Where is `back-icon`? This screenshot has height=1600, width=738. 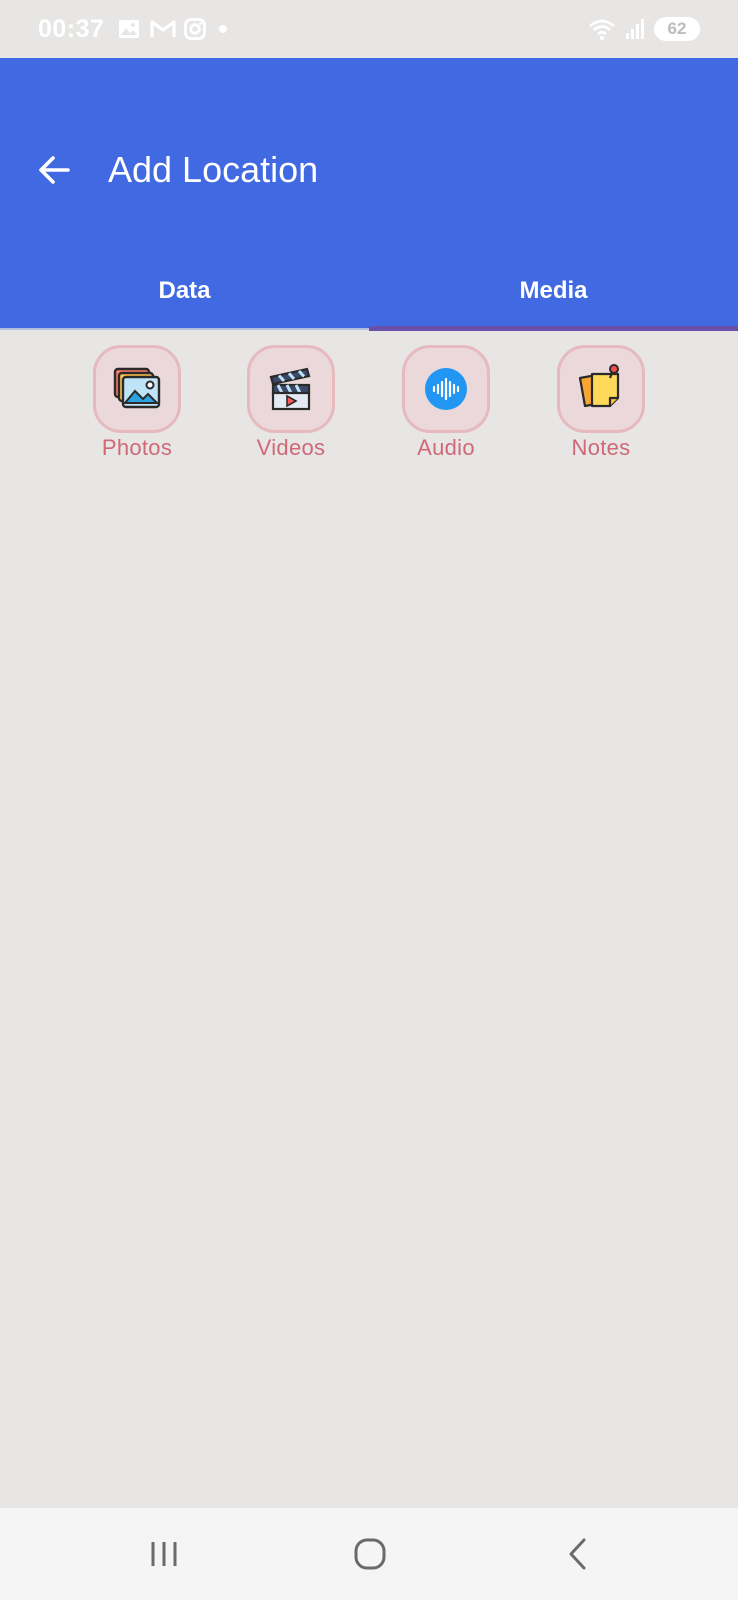 back-icon is located at coordinates (577, 1554).